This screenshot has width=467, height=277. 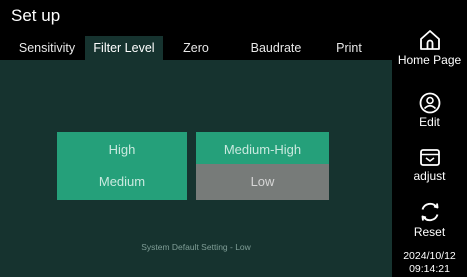 What do you see at coordinates (262, 150) in the screenshot?
I see `option-medium-high-button: Medium-High` at bounding box center [262, 150].